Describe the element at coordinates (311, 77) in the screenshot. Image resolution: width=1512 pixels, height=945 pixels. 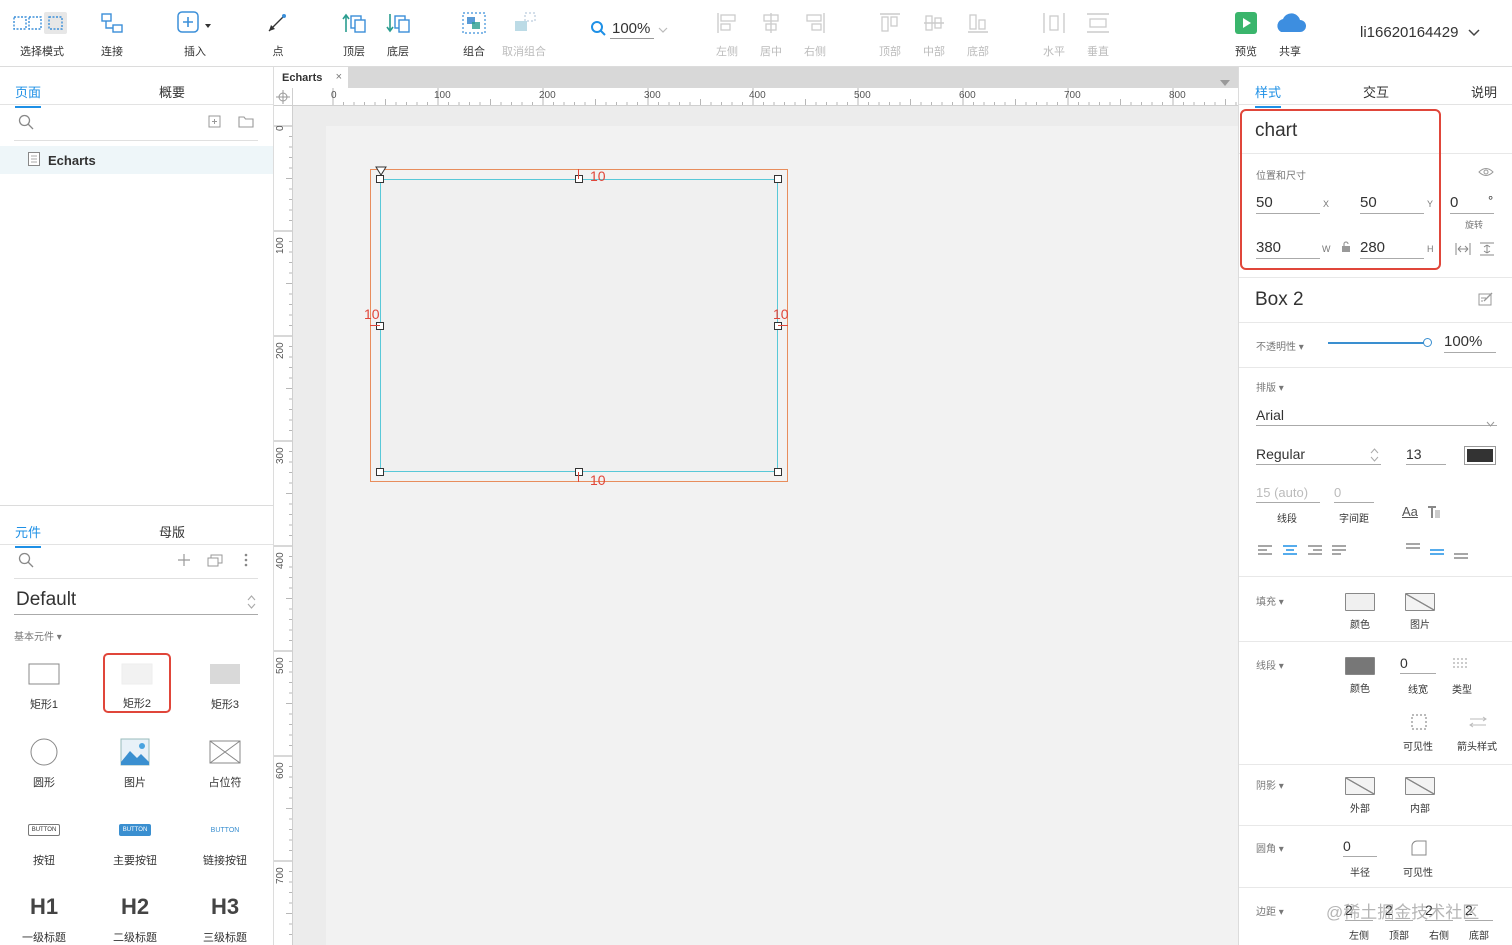
I see `tab-echarts: Echarts ×` at that location.